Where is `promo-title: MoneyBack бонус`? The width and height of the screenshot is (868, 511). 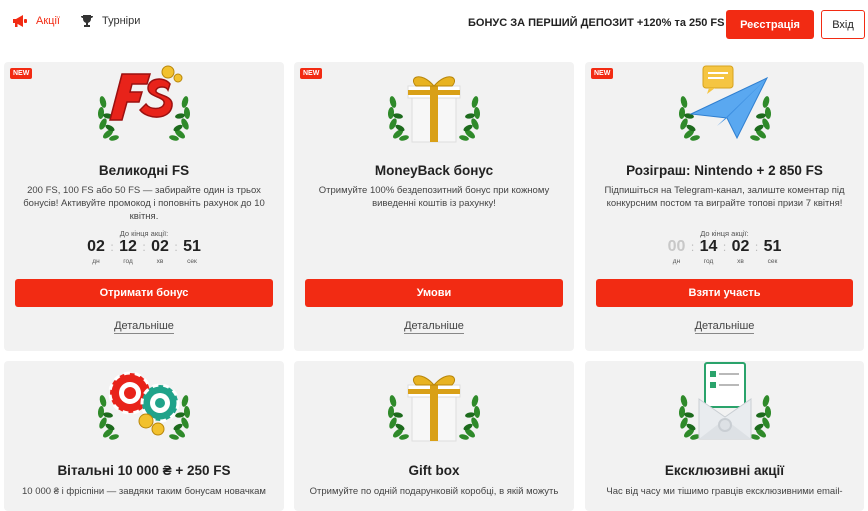
promo-title: MoneyBack бонус is located at coordinates (434, 170).